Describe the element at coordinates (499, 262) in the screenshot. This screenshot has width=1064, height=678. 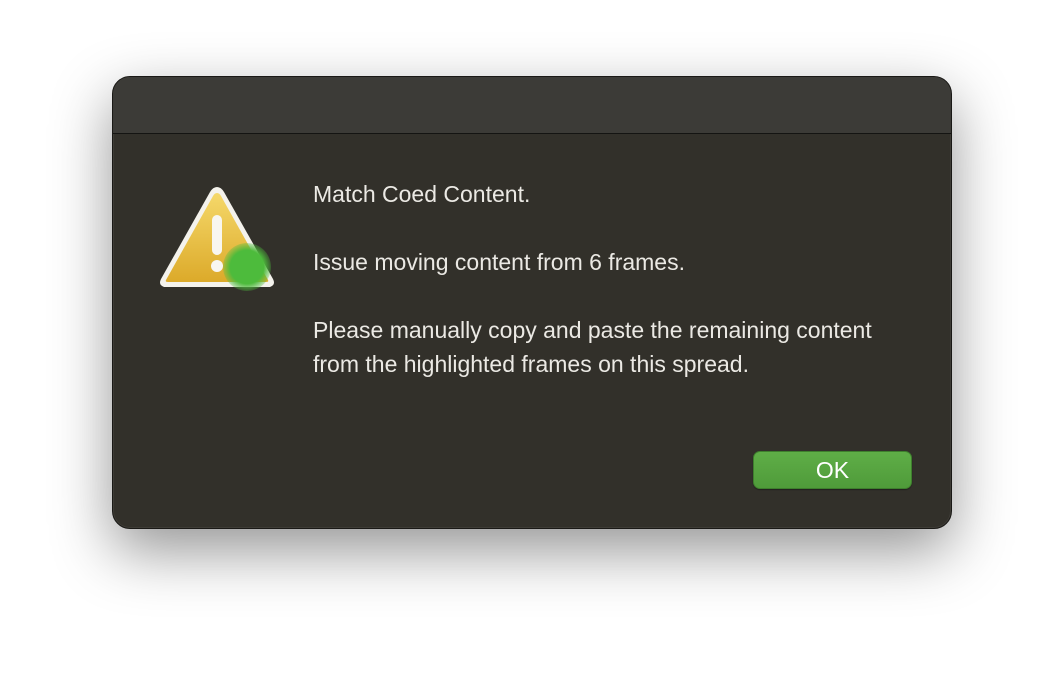
I see `alert-issue-text: Issue moving content from 6 frames.` at that location.